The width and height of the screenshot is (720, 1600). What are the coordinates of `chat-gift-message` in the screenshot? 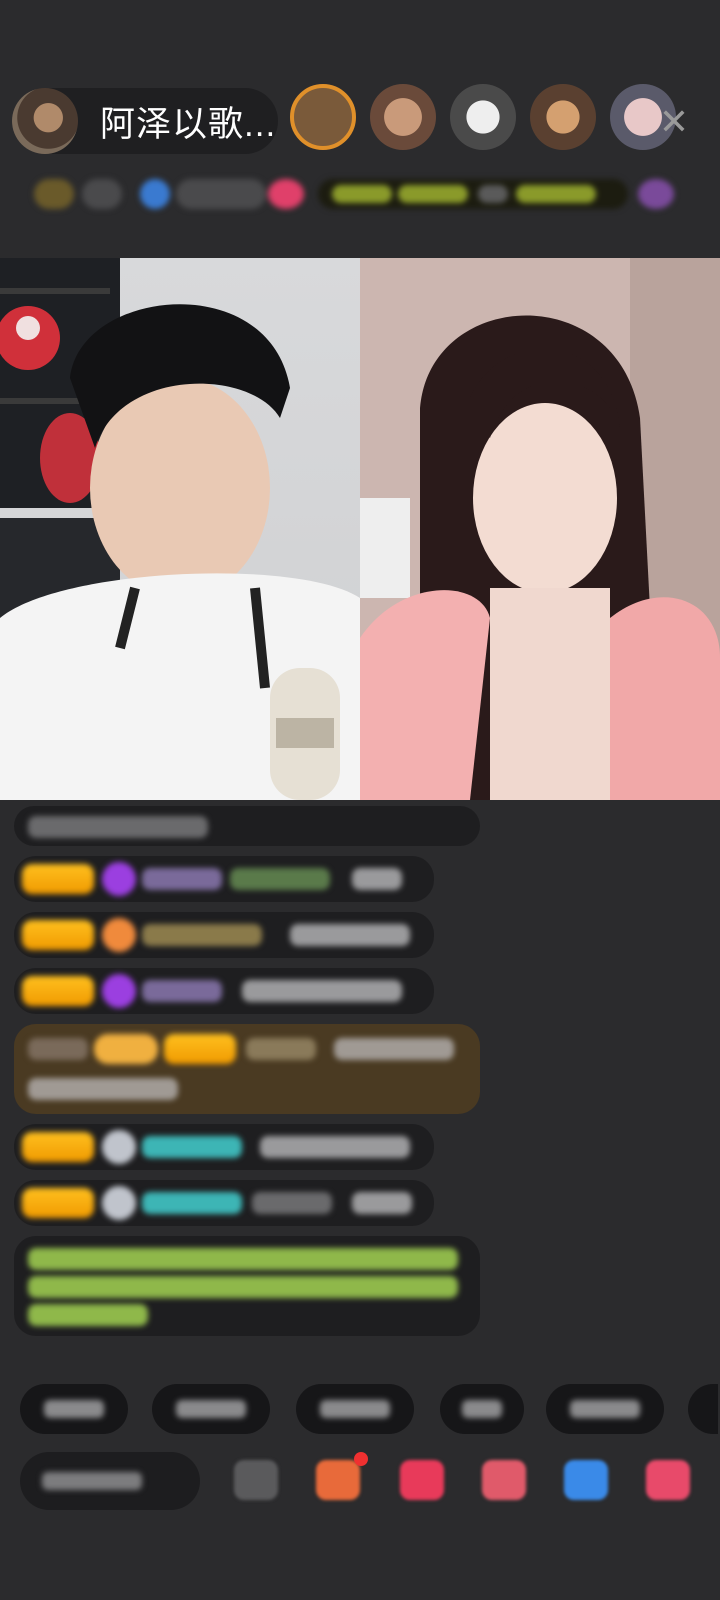 It's located at (247, 1069).